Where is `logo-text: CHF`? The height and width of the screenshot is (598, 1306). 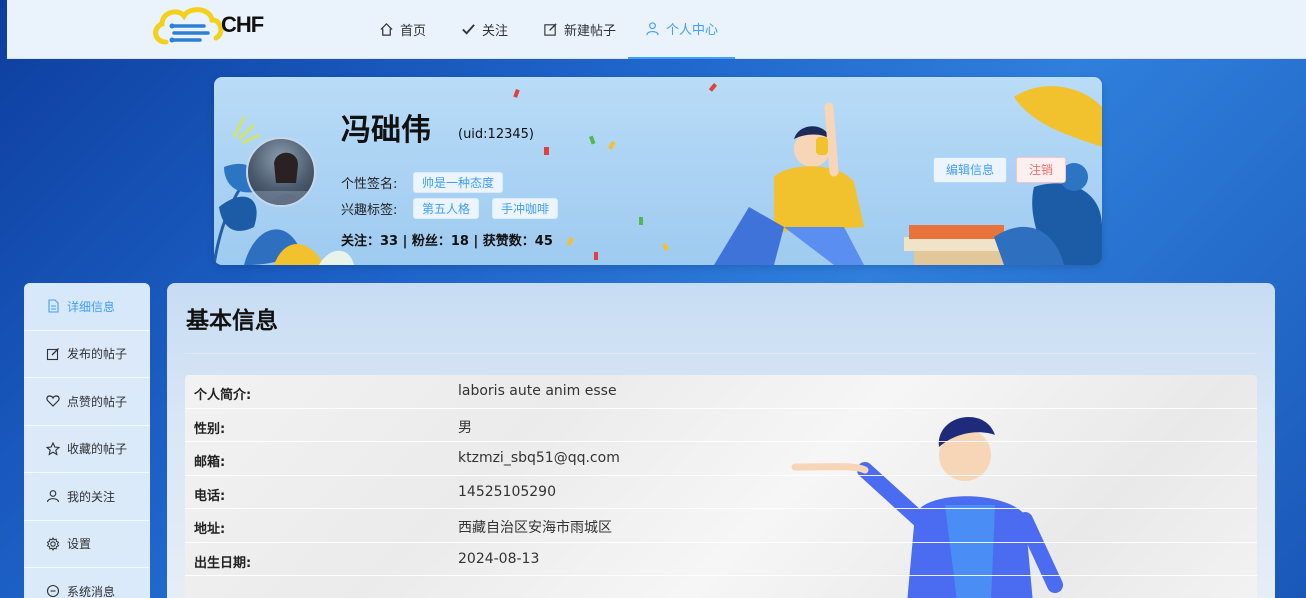 logo-text: CHF is located at coordinates (242, 24).